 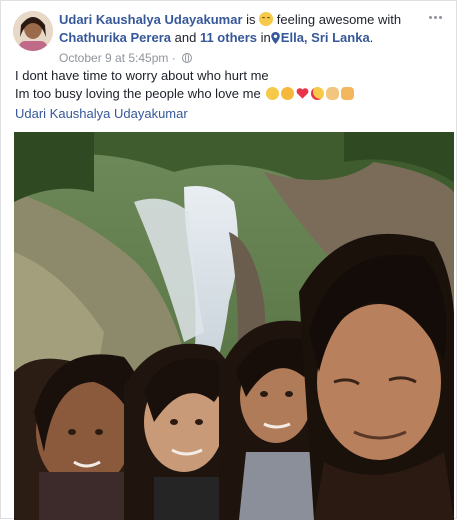 What do you see at coordinates (318, 93) in the screenshot?
I see `heart-eyes-icon` at bounding box center [318, 93].